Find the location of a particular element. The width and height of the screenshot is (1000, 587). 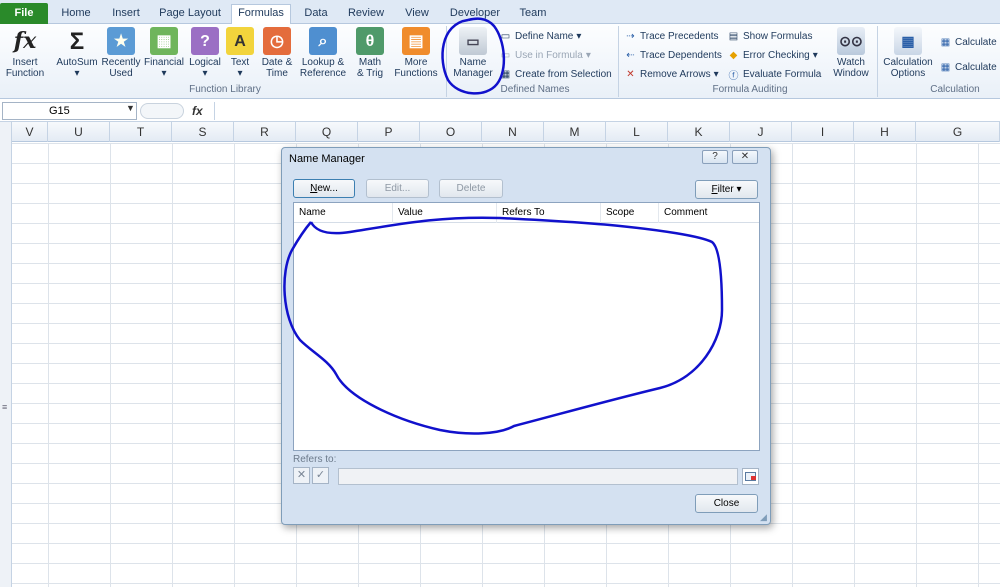

recently-used-label-2: Used is located at coordinates (121, 73).